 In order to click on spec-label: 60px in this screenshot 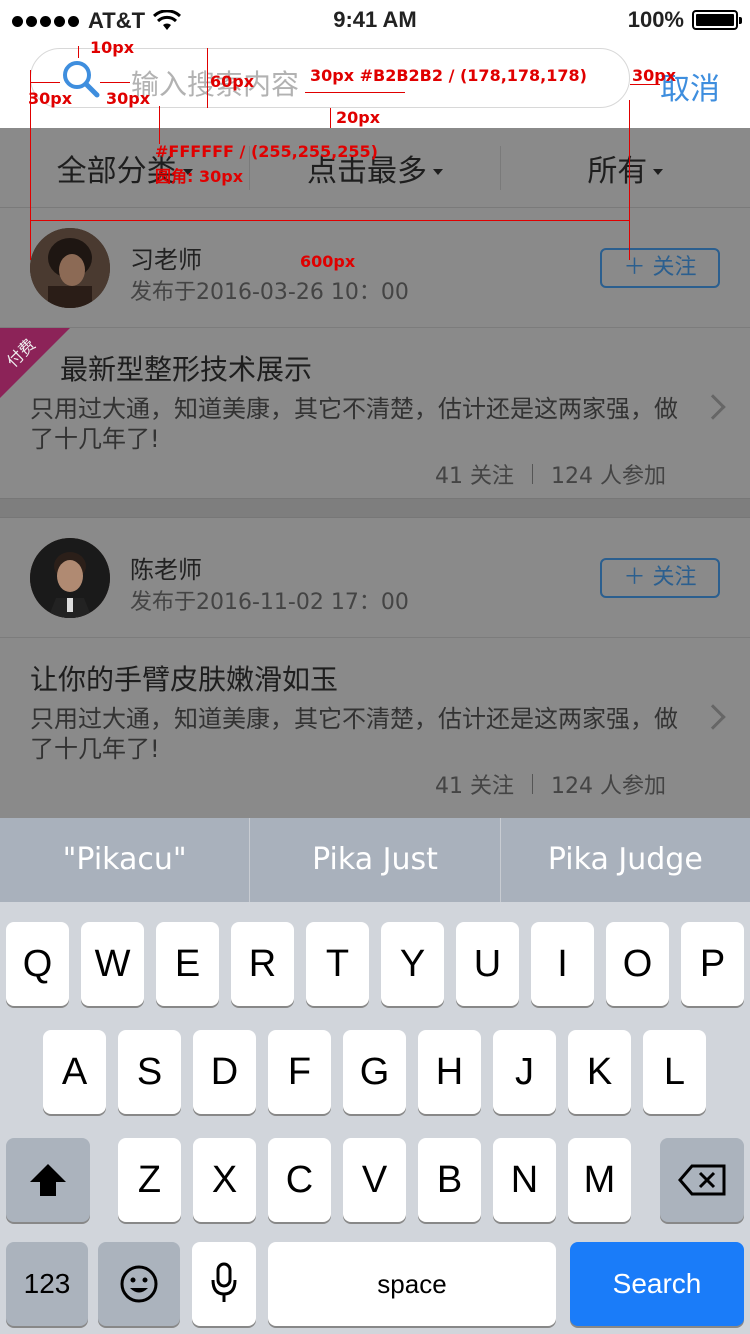, I will do `click(232, 81)`.